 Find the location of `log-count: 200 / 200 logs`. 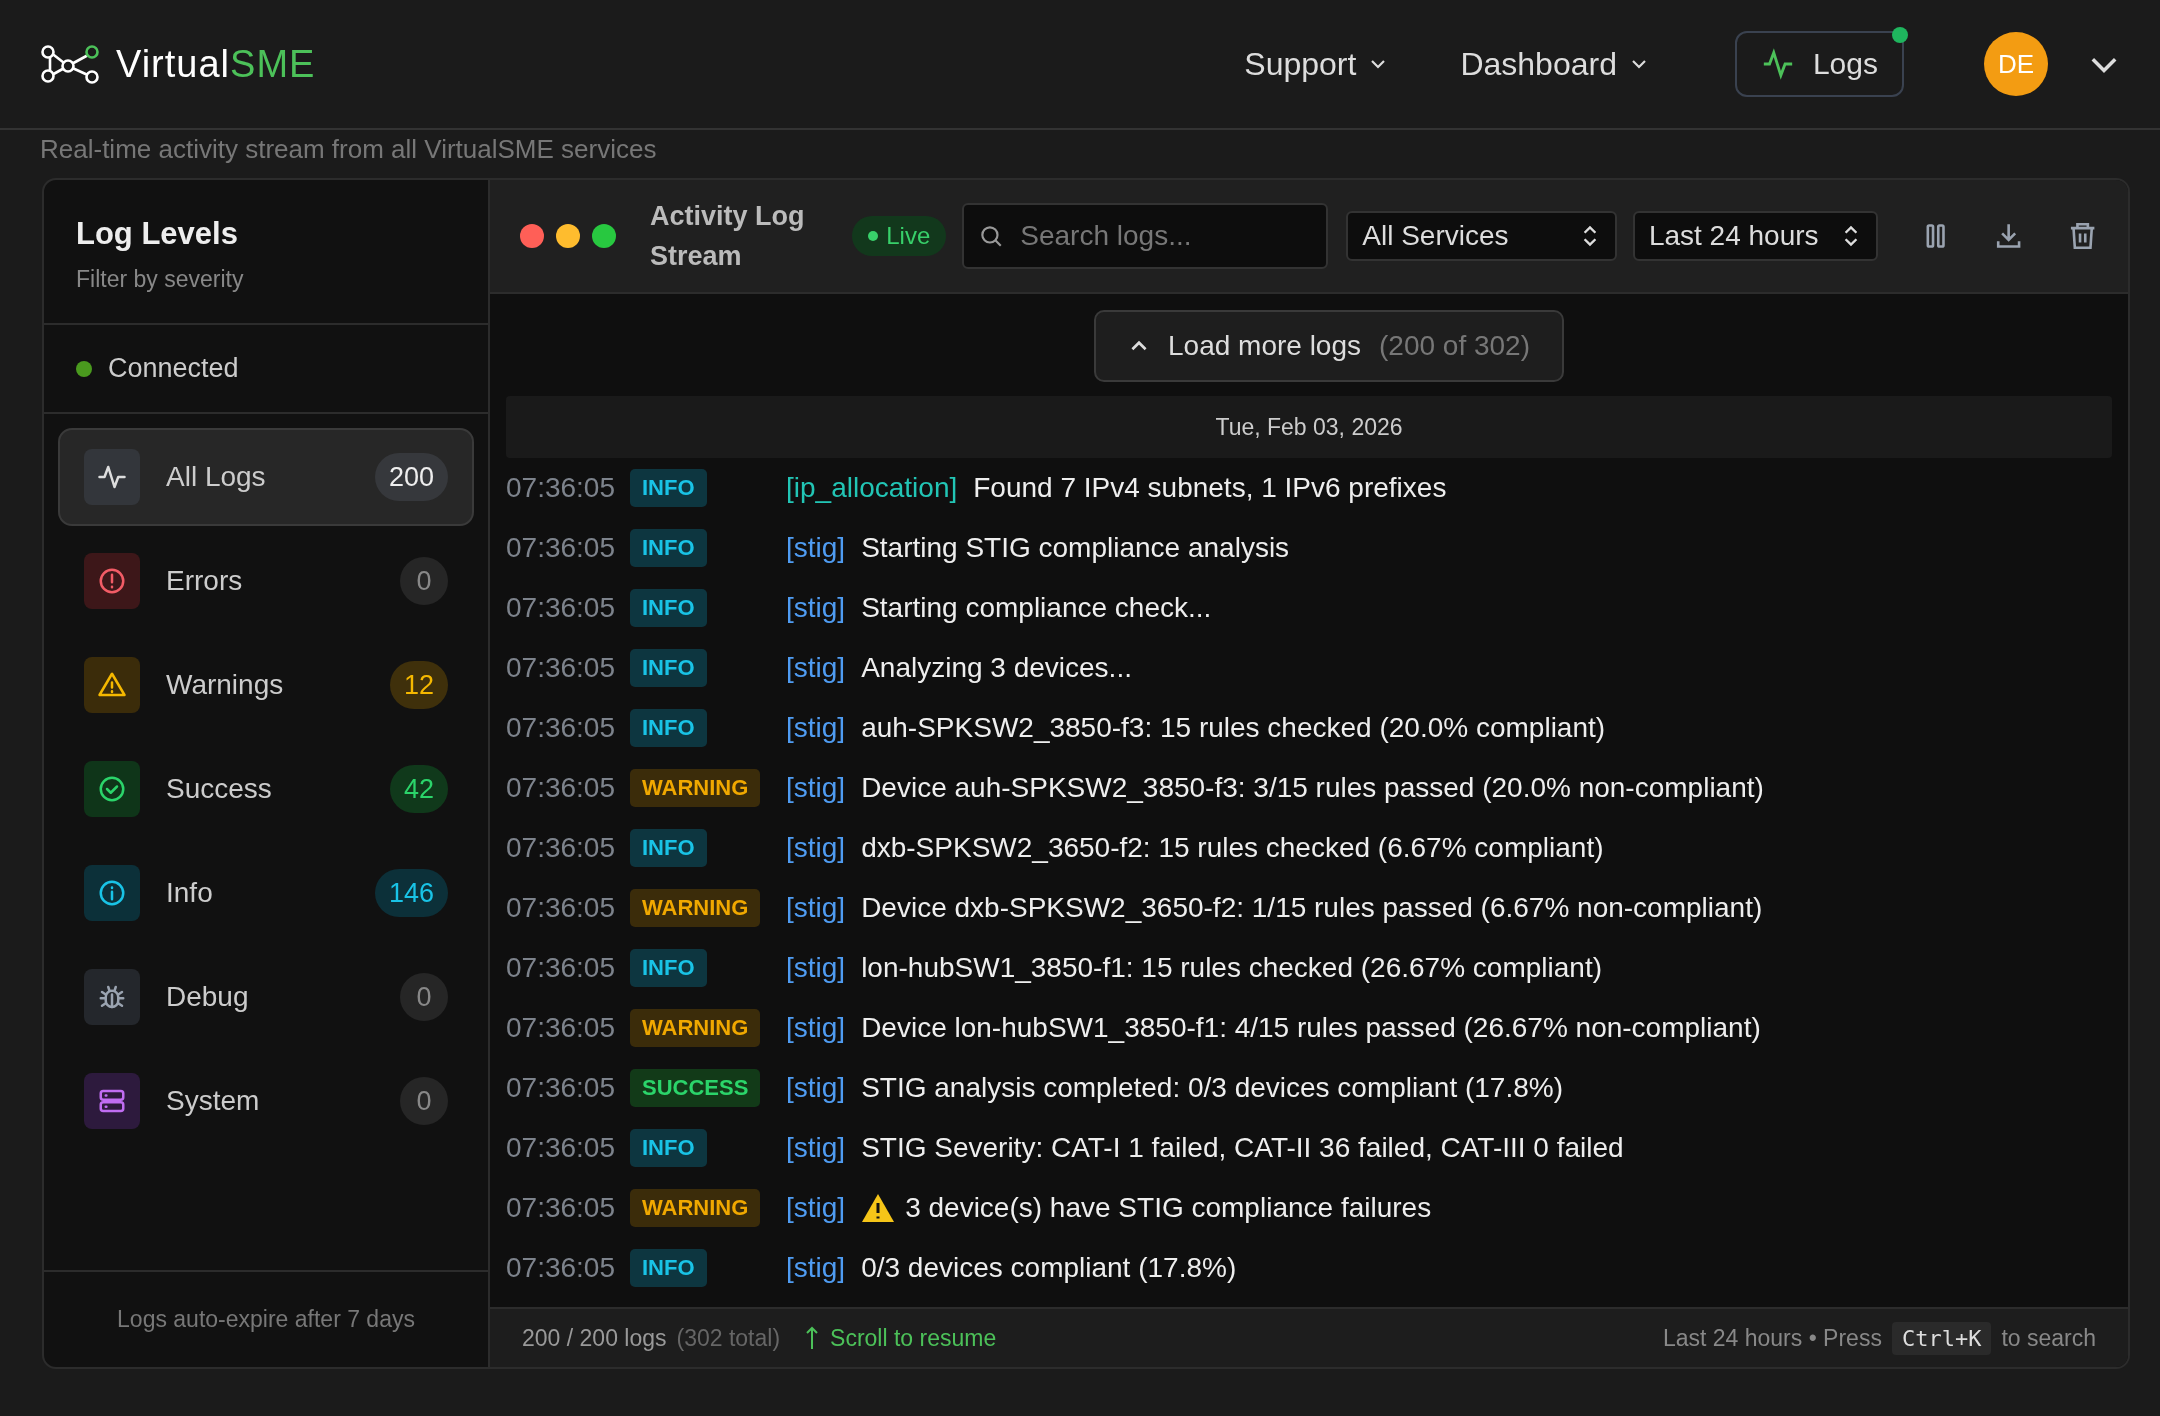

log-count: 200 / 200 logs is located at coordinates (594, 1338).